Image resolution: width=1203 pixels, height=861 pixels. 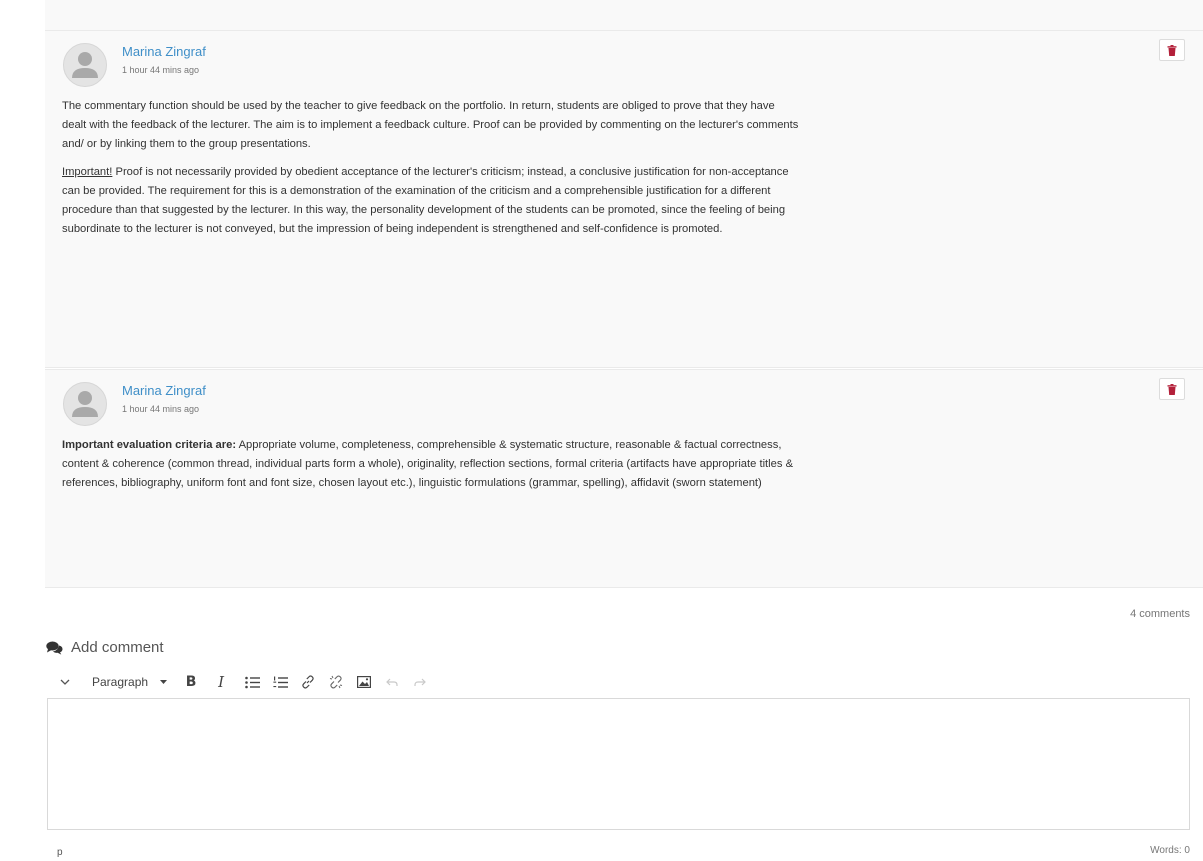 What do you see at coordinates (117, 647) in the screenshot?
I see `add-comment-label: Add comment` at bounding box center [117, 647].